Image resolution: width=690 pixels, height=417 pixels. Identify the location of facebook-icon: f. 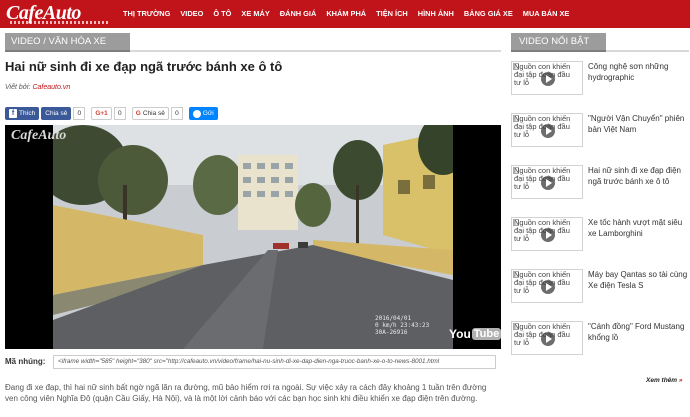
(13, 113).